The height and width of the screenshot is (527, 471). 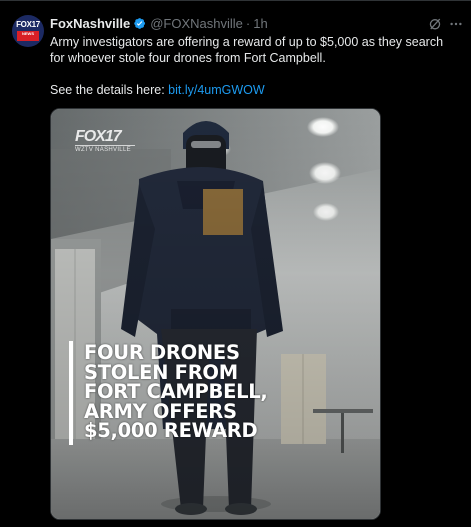 I want to click on headline-line: FORT CAMPBELL,, so click(x=176, y=391).